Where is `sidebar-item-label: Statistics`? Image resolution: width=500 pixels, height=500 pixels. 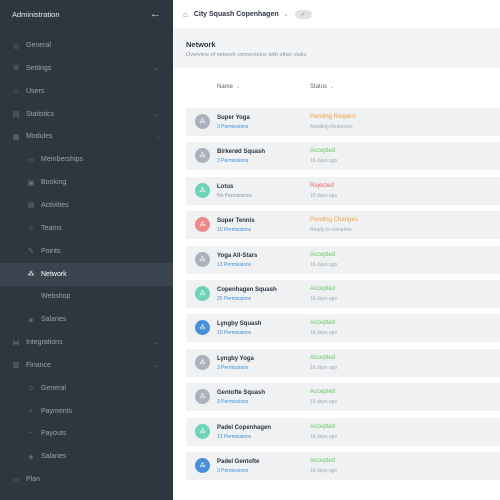
sidebar-item-label: Statistics is located at coordinates (40, 114).